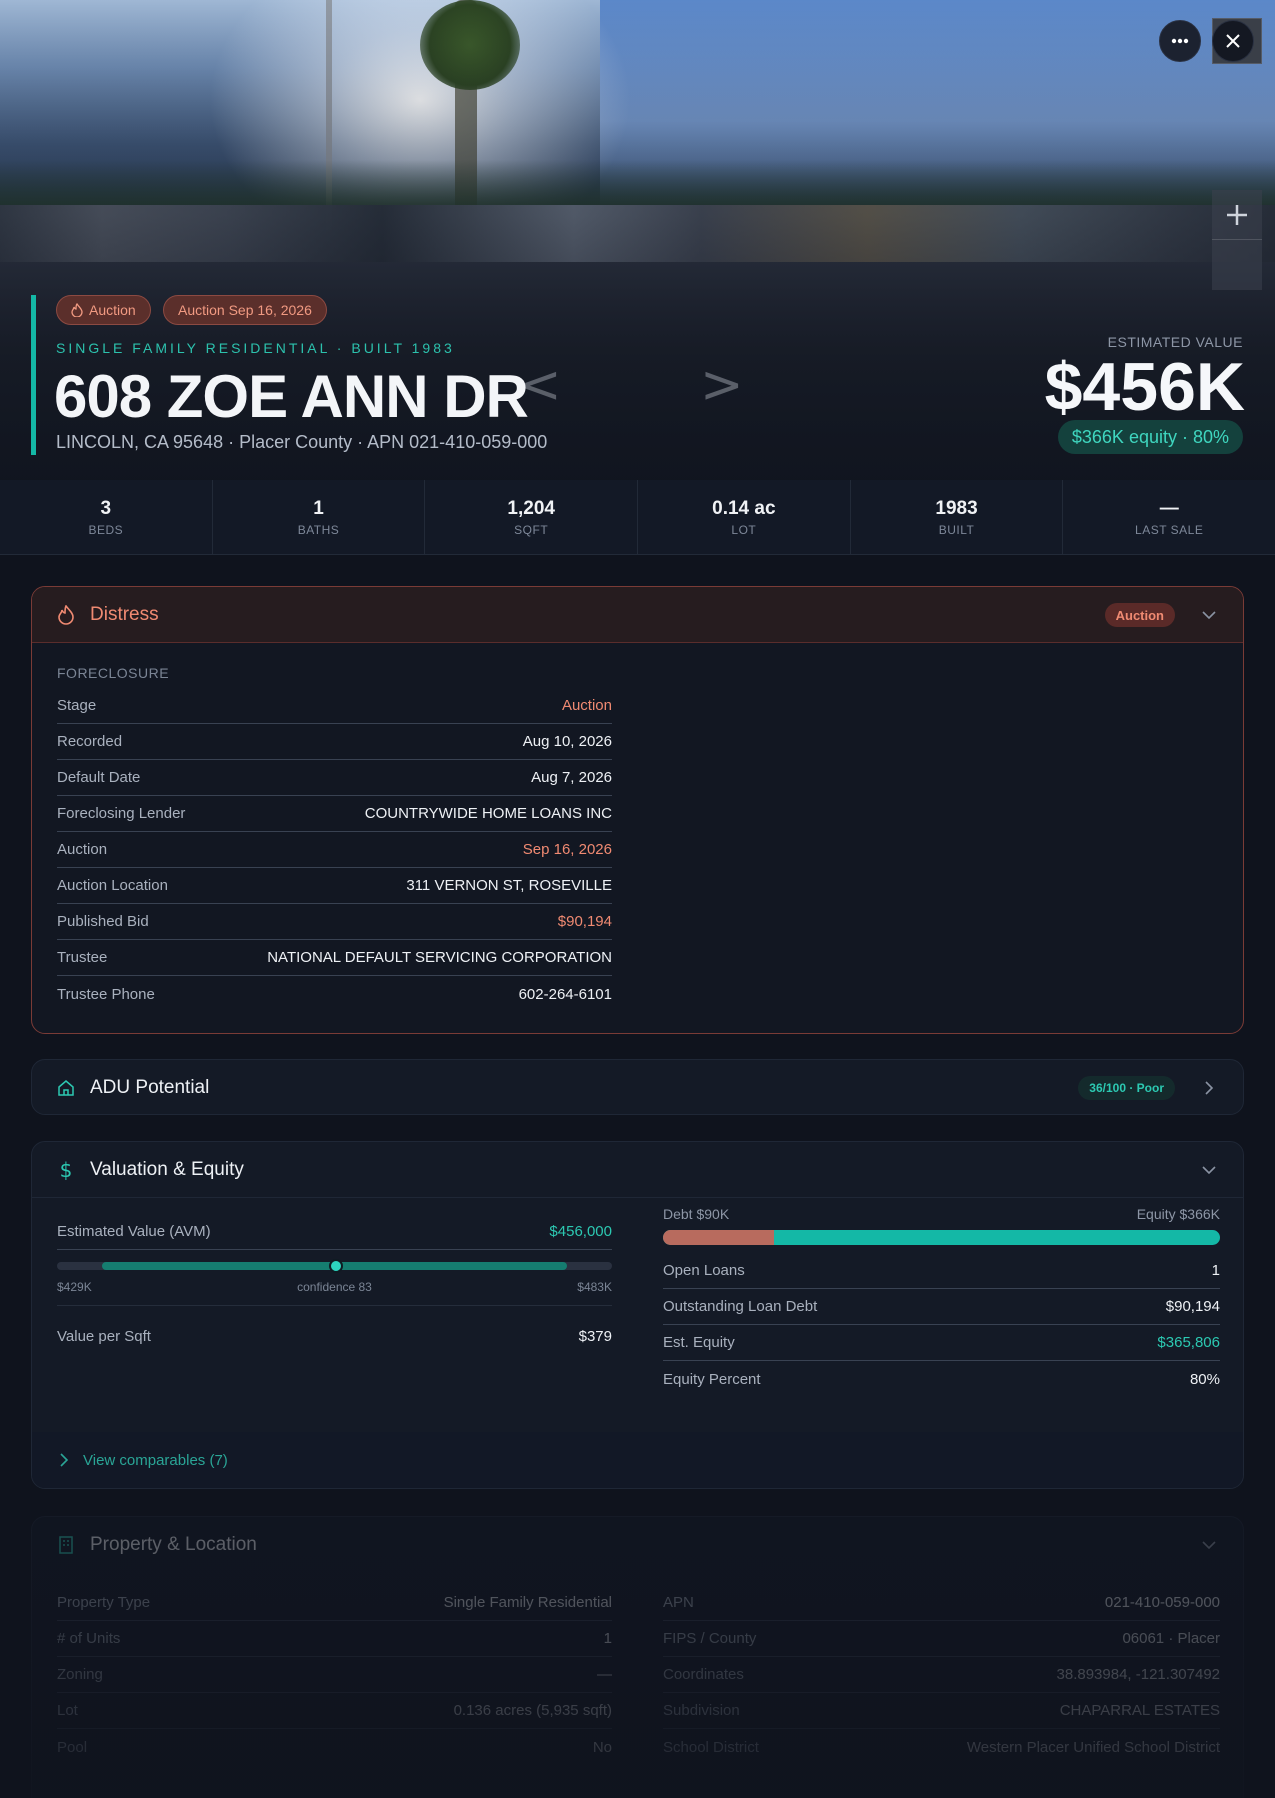 The image size is (1275, 1798). Describe the element at coordinates (744, 508) in the screenshot. I see `stat-value: 0.14 ac` at that location.